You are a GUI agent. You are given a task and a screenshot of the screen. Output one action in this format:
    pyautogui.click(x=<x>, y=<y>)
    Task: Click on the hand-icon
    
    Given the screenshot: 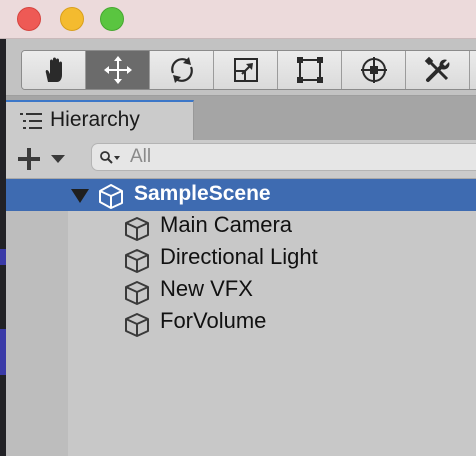 What is the action you would take?
    pyautogui.click(x=53, y=69)
    